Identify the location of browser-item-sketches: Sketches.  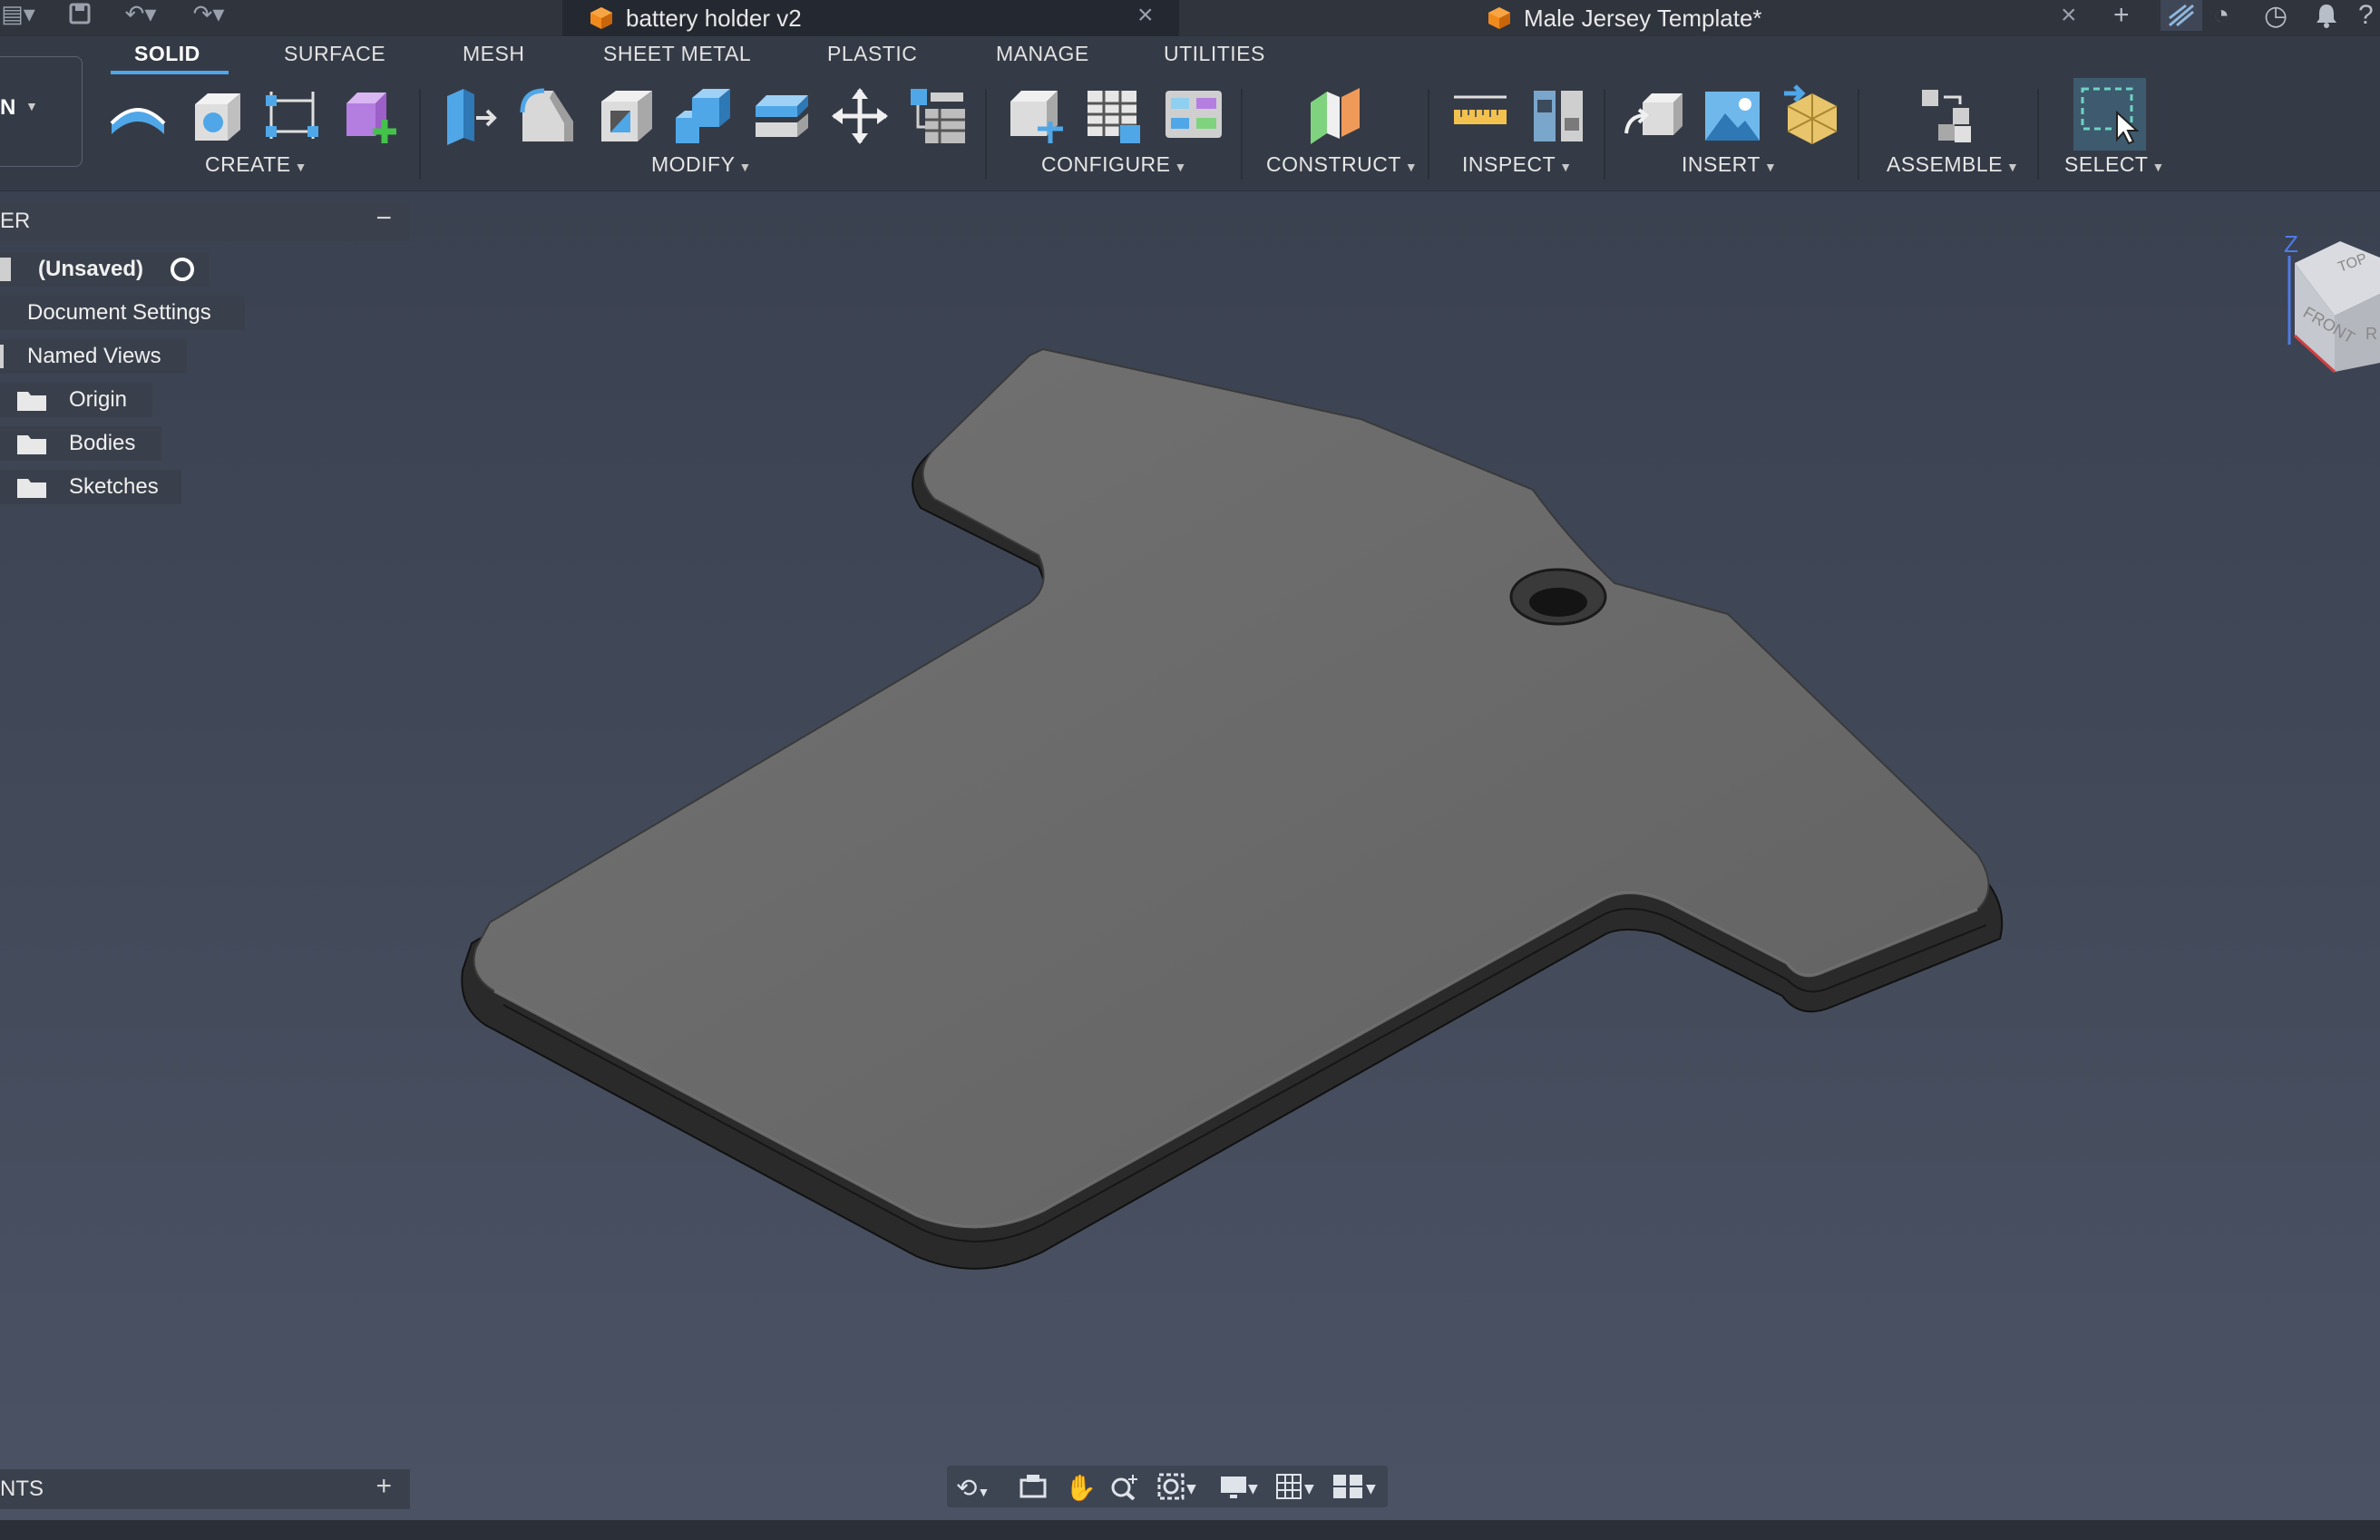
(90, 487).